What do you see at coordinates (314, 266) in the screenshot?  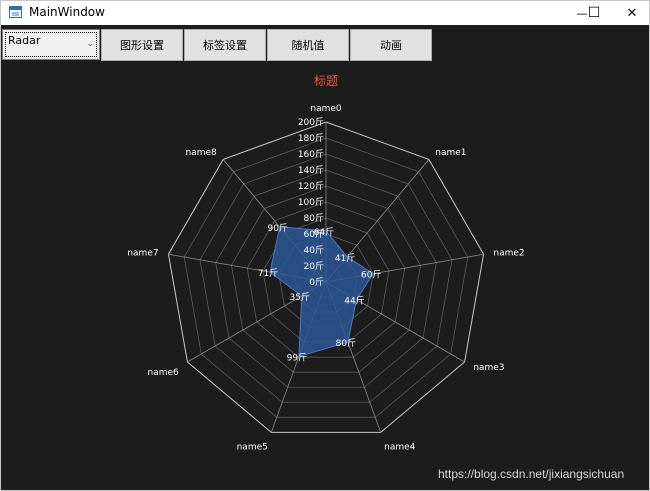 I see `radial-tick-label: 20斤` at bounding box center [314, 266].